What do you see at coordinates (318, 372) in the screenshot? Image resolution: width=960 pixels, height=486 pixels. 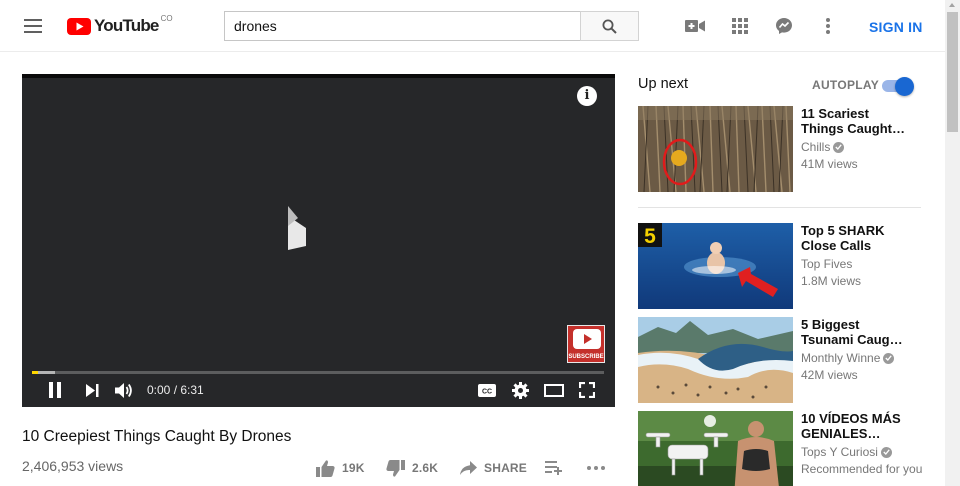 I see `progress-bar` at bounding box center [318, 372].